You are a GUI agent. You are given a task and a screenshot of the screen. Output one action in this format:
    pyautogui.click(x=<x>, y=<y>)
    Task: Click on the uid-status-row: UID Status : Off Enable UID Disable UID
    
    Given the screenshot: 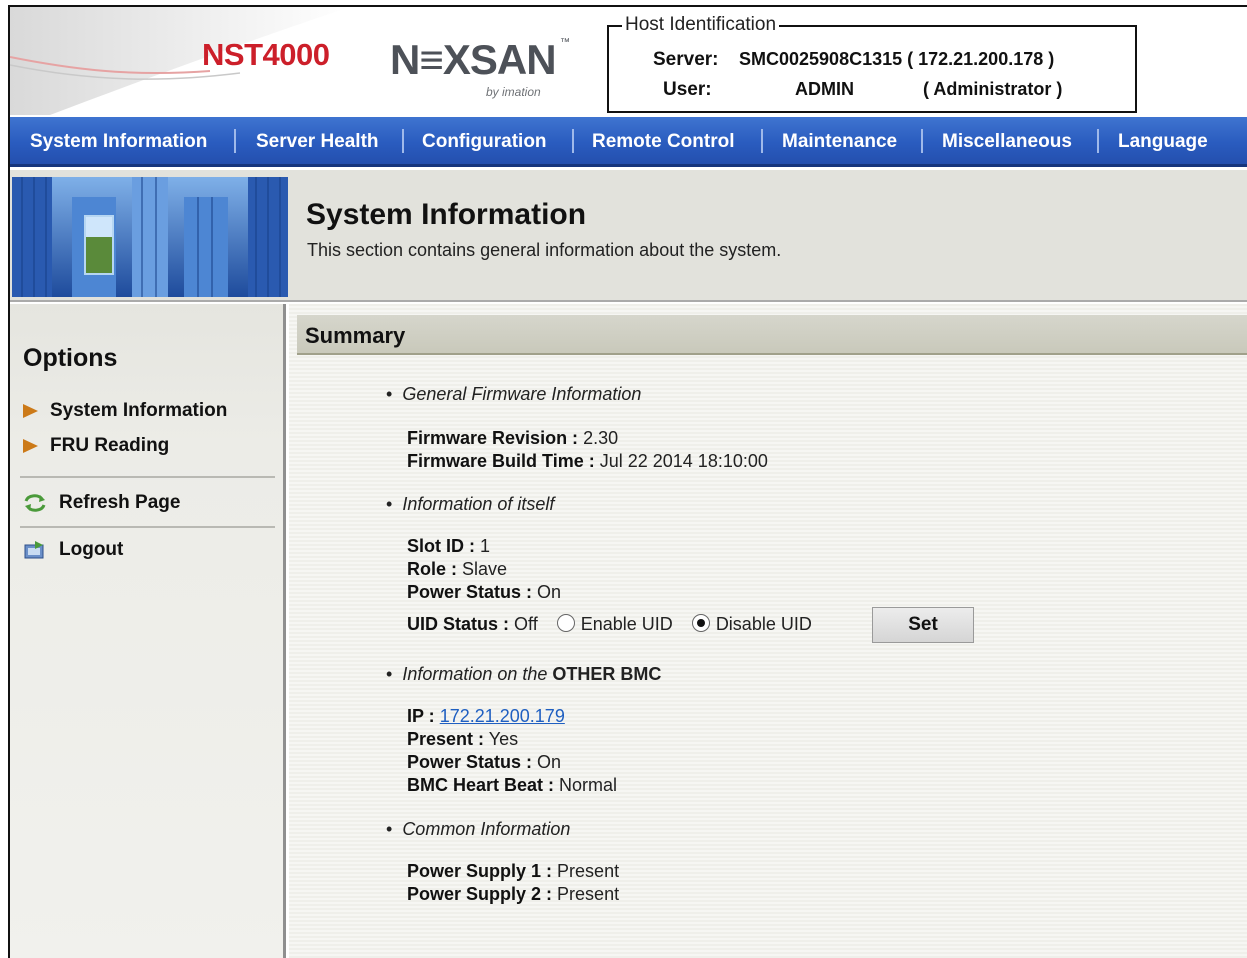 What is the action you would take?
    pyautogui.click(x=609, y=624)
    